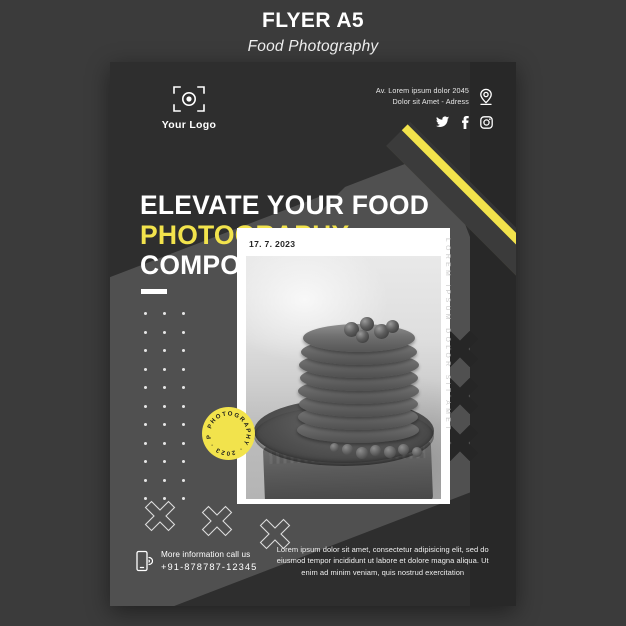  What do you see at coordinates (486, 122) in the screenshot?
I see `instagram-icon` at bounding box center [486, 122].